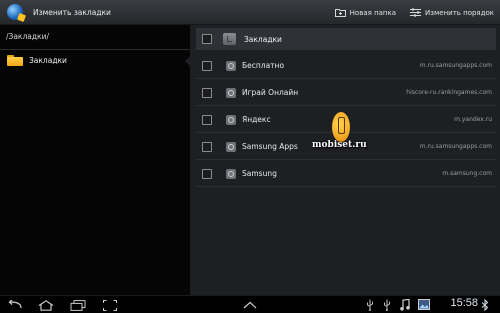 The width and height of the screenshot is (500, 313). I want to click on bookmark-title: Играй Онлайн, so click(270, 92).